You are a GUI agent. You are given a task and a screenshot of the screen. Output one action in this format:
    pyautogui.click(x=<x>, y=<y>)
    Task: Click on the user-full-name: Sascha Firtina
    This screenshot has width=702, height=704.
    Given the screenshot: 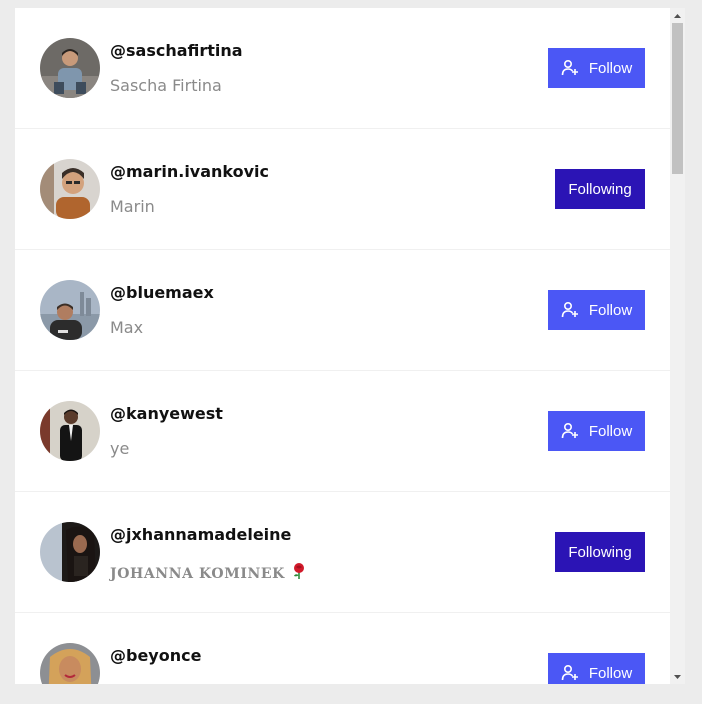 What is the action you would take?
    pyautogui.click(x=166, y=85)
    